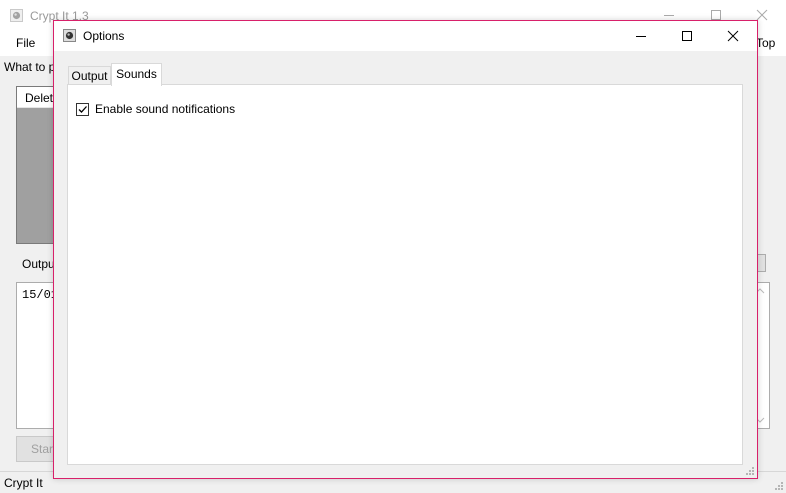 The image size is (786, 493). What do you see at coordinates (136, 74) in the screenshot?
I see `tab-sounds: Sounds` at bounding box center [136, 74].